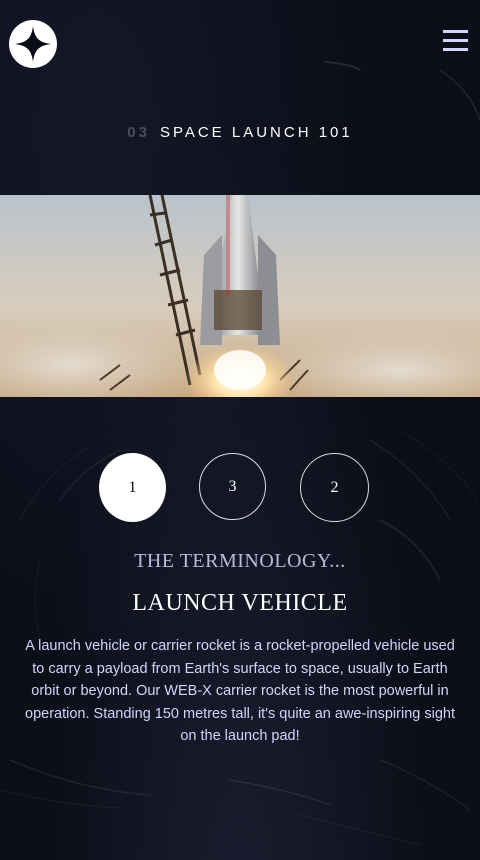  I want to click on page-heading: 03 SPACE LAUNCH 101, so click(240, 132).